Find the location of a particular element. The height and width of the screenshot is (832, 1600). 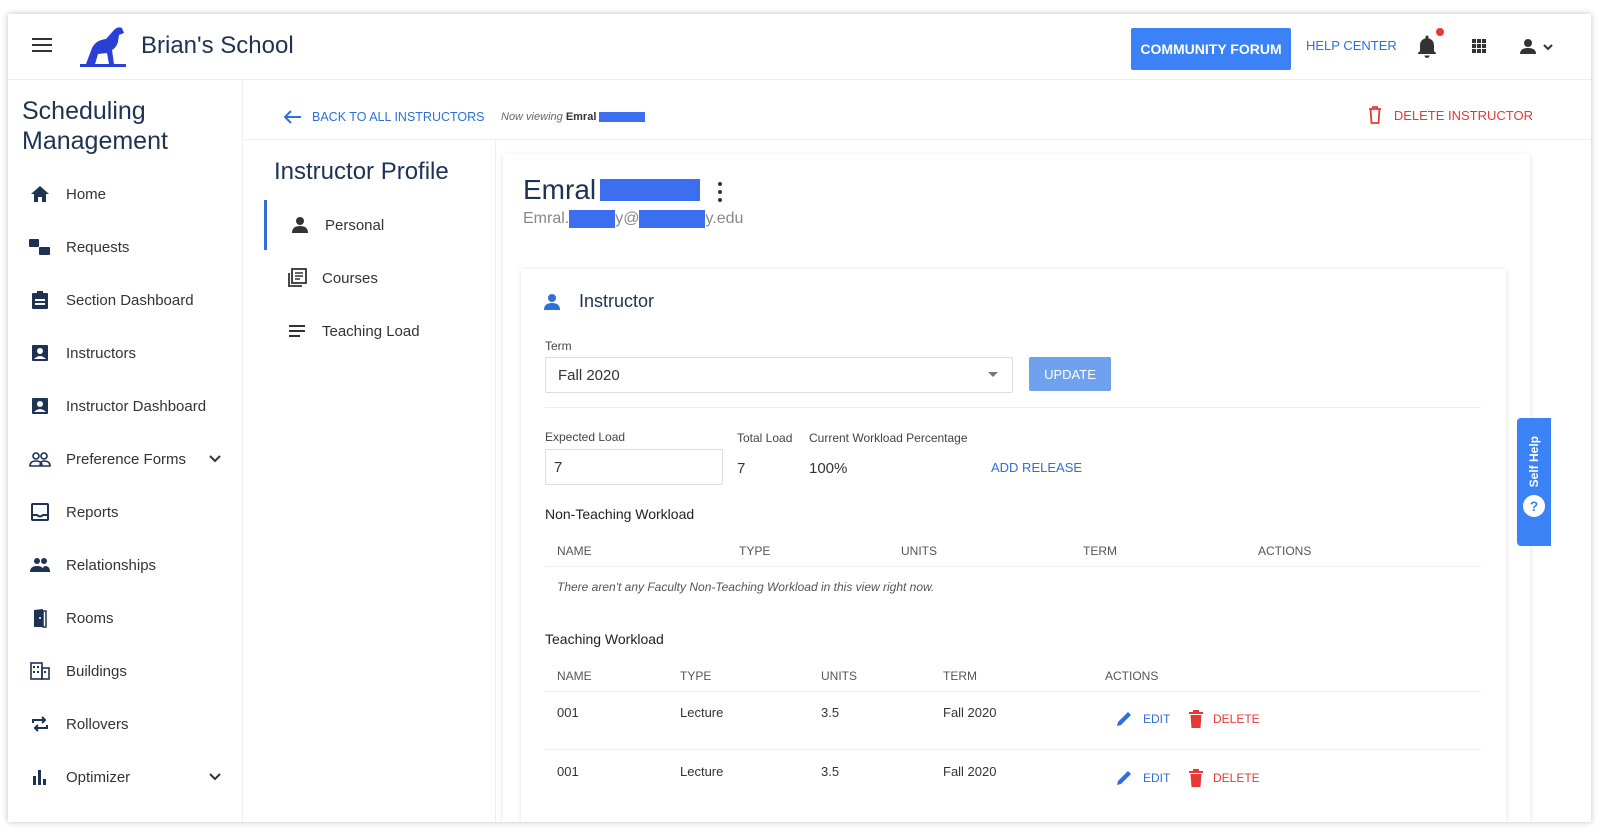

sidebar-item-instructors: Instructors is located at coordinates (127, 353).